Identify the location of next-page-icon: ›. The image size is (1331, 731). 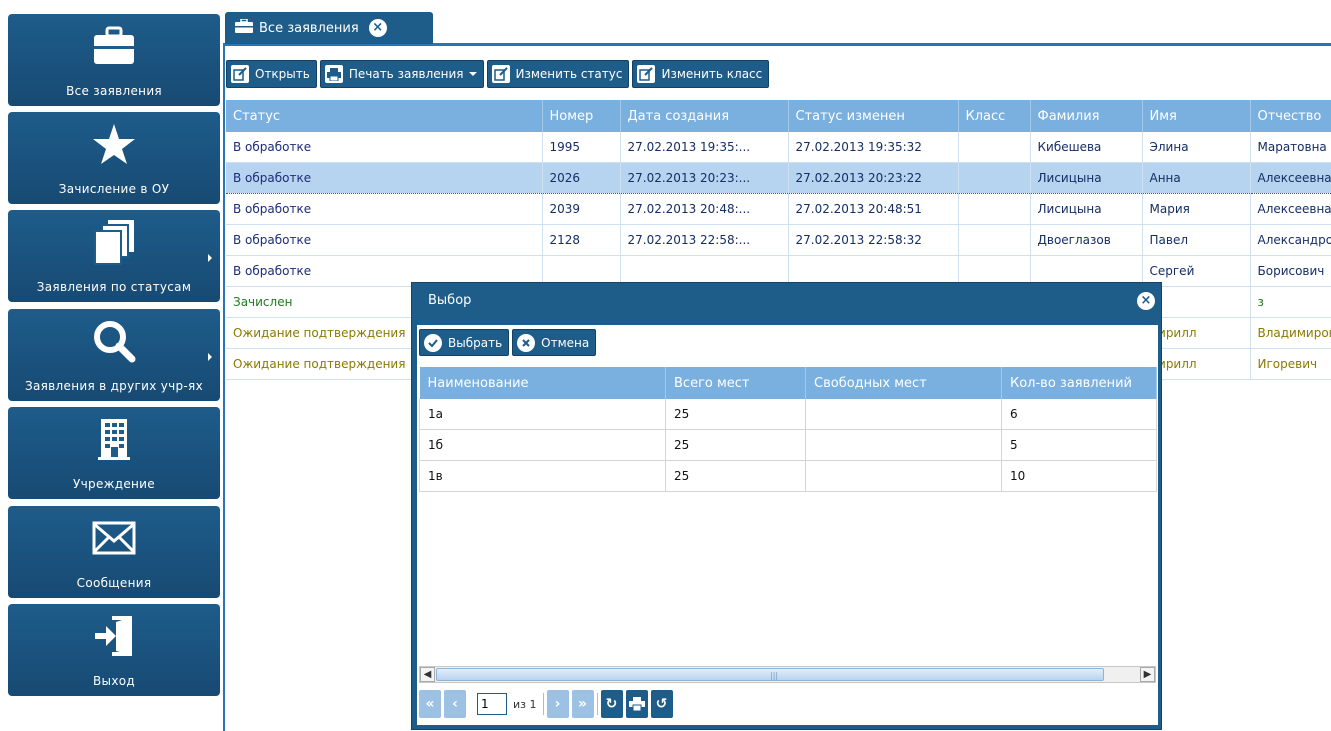
(557, 704).